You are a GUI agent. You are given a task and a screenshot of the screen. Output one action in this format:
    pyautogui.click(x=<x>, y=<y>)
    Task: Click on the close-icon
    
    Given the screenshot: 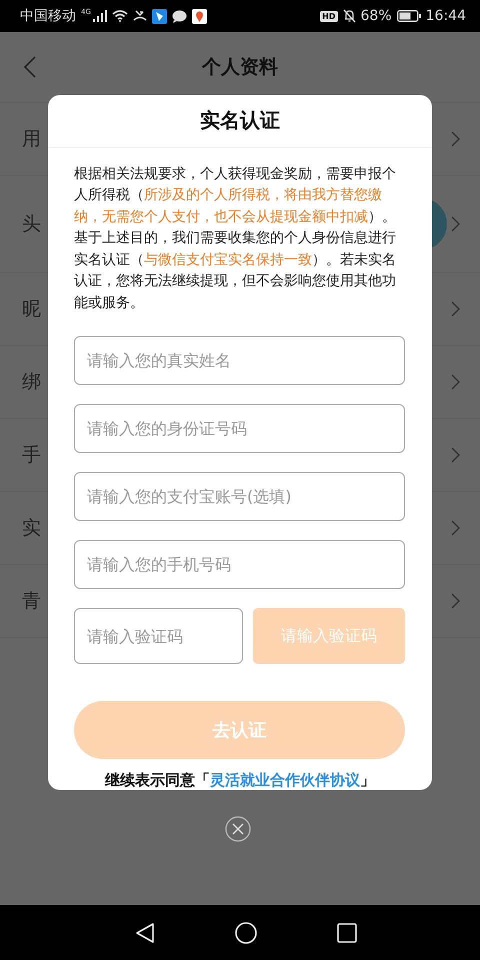 What is the action you would take?
    pyautogui.click(x=238, y=829)
    